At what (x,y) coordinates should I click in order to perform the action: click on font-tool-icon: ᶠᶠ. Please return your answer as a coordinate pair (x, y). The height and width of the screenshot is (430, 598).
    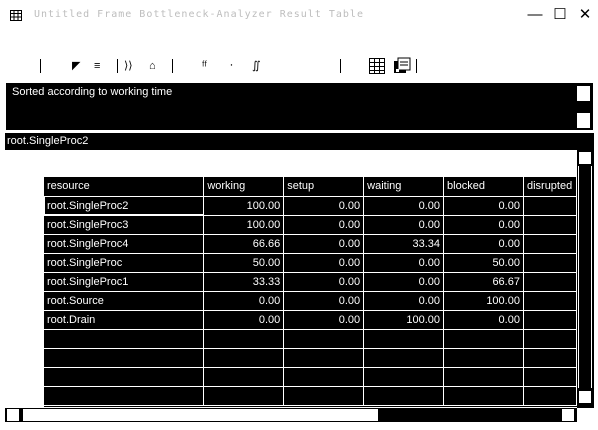
    Looking at the image, I should click on (204, 66).